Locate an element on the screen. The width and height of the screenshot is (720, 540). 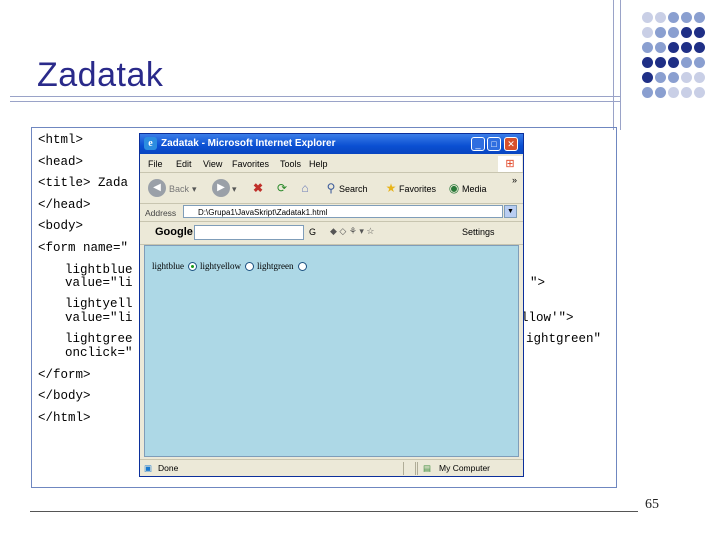
google-search-input is located at coordinates (249, 232).